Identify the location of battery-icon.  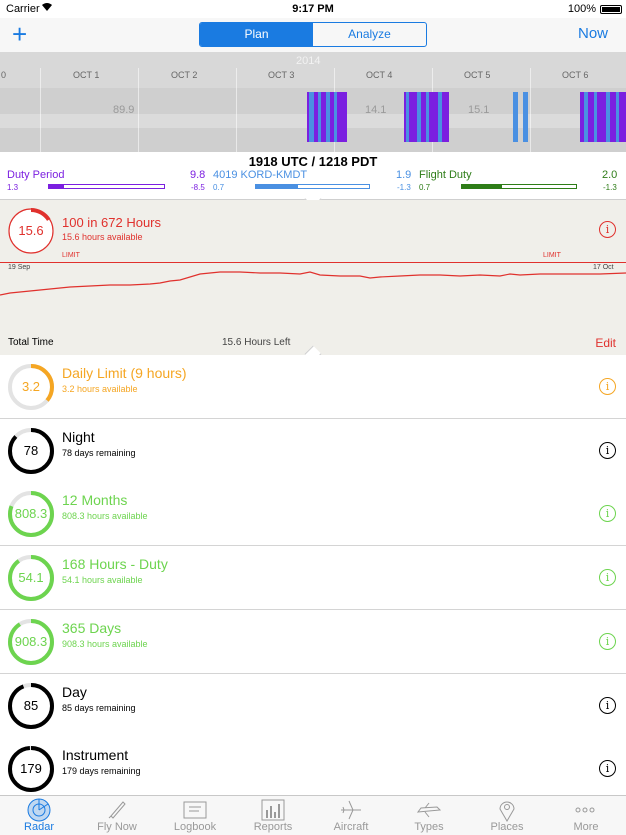
(611, 9).